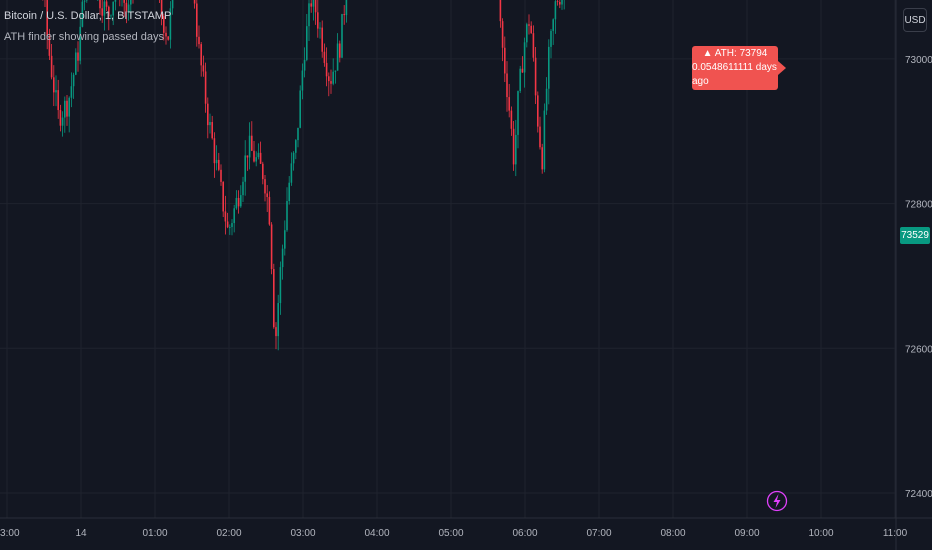 This screenshot has height=550, width=932. What do you see at coordinates (895, 533) in the screenshot?
I see `x-tick-label: 11:00` at bounding box center [895, 533].